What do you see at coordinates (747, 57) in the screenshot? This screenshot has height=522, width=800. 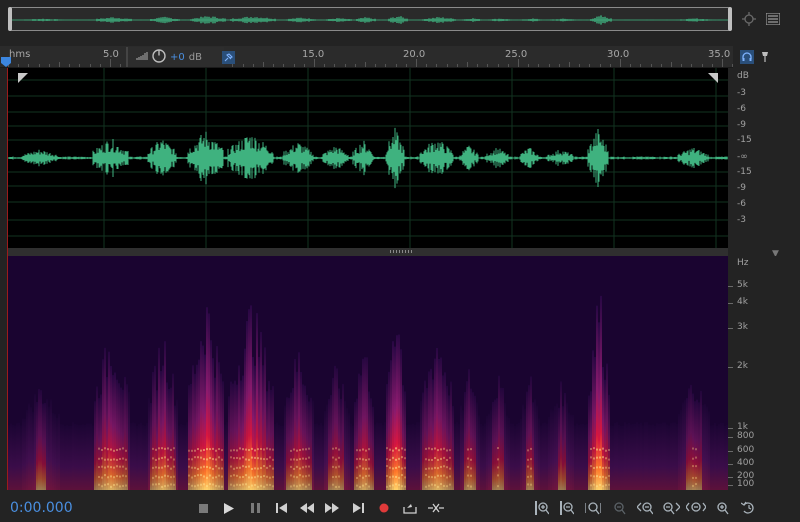 I see `headphones-icon` at bounding box center [747, 57].